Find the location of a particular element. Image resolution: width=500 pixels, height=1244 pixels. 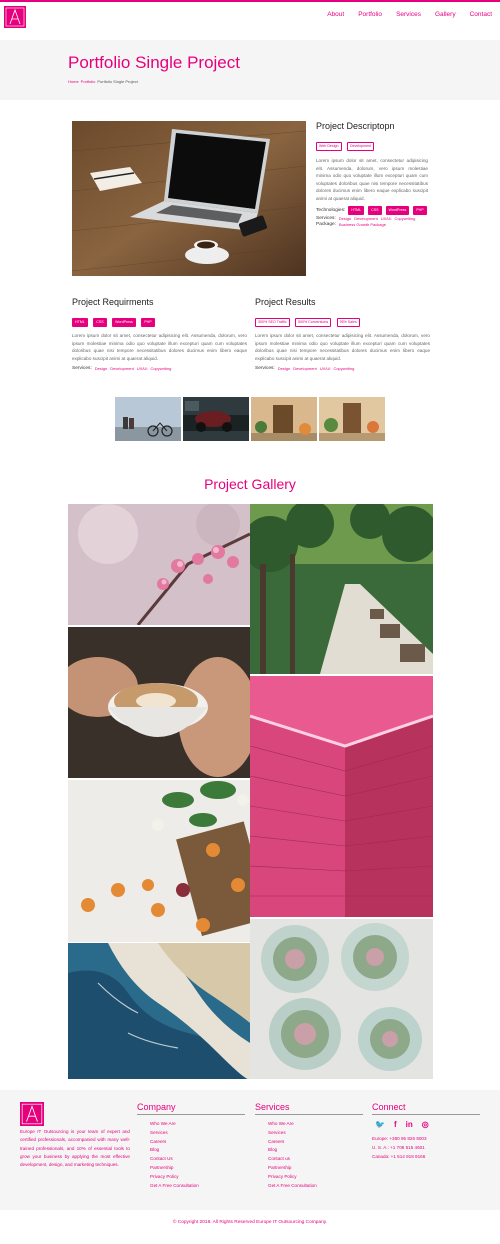

logo is located at coordinates (15, 17).